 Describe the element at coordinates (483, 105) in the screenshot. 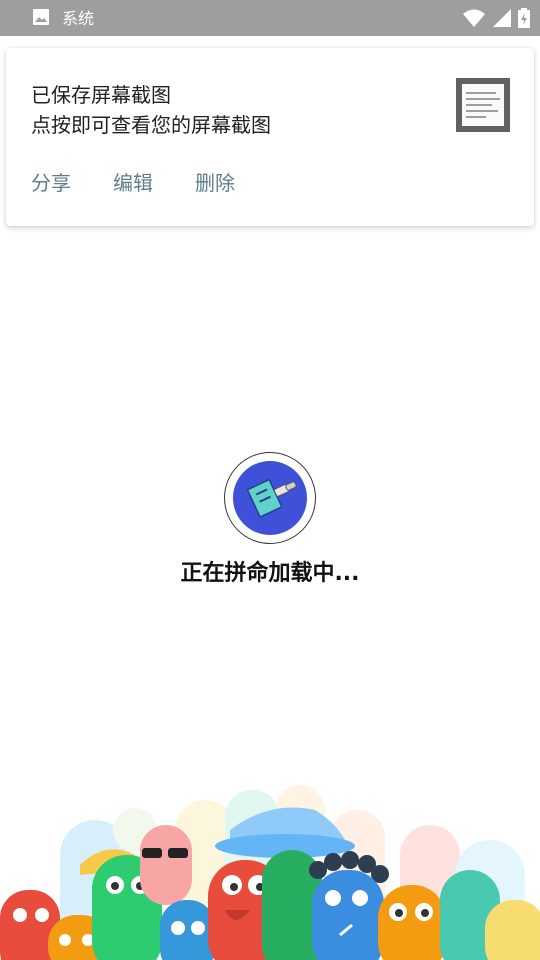

I see `screenshot-thumbnail` at that location.